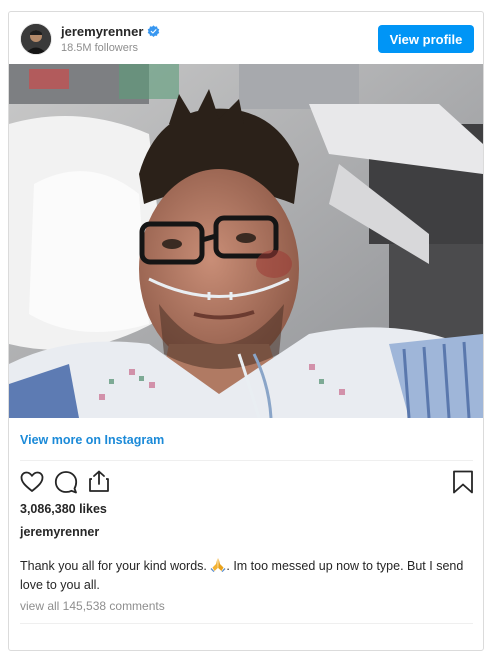 This screenshot has width=495, height=651. Describe the element at coordinates (66, 484) in the screenshot. I see `comment-bubble-icon` at that location.